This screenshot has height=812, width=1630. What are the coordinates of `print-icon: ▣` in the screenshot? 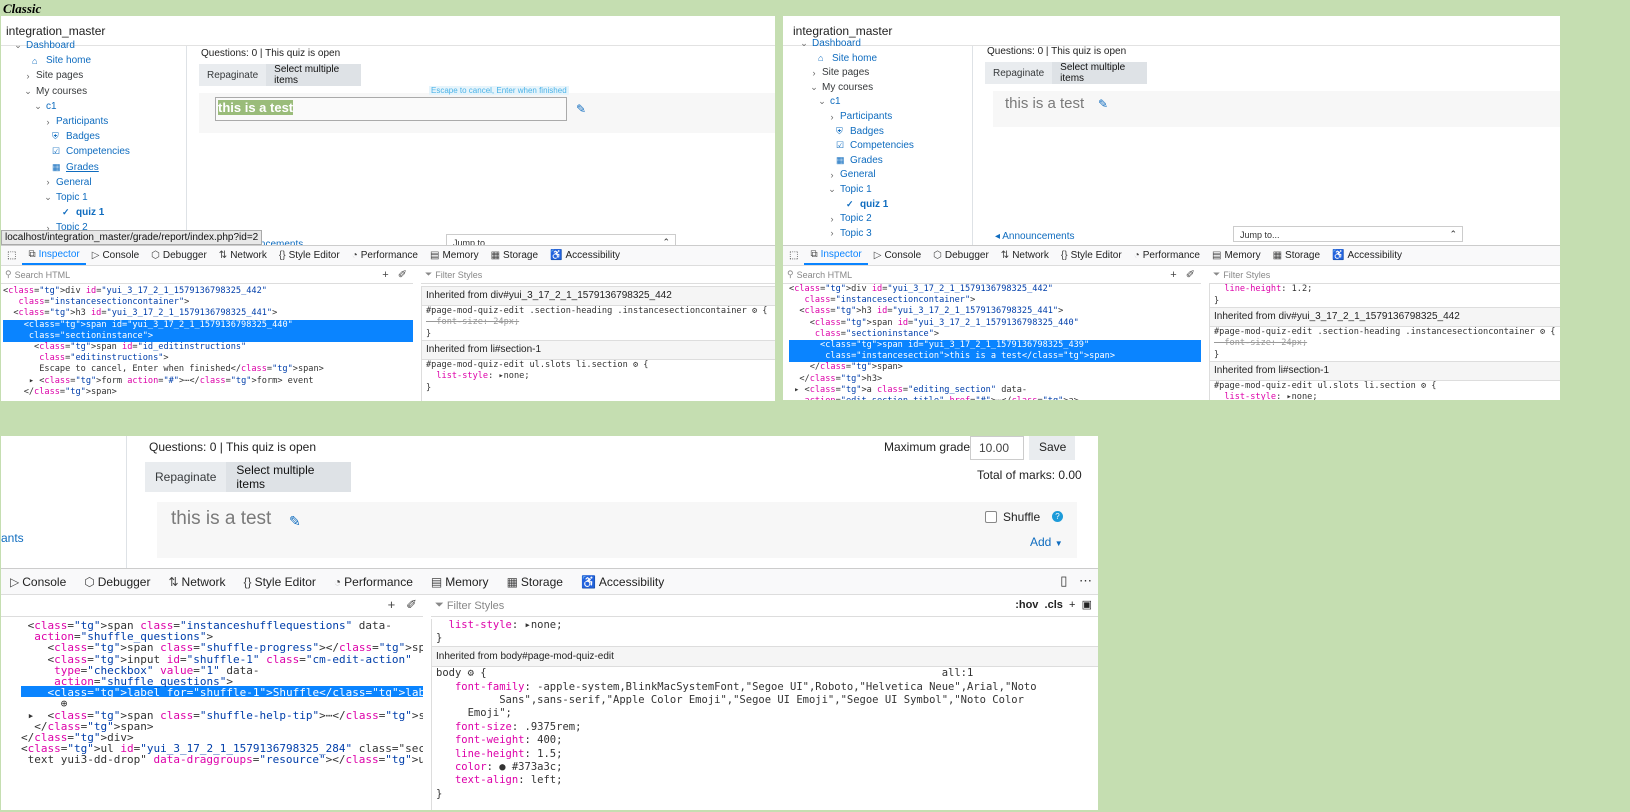 It's located at (1087, 605).